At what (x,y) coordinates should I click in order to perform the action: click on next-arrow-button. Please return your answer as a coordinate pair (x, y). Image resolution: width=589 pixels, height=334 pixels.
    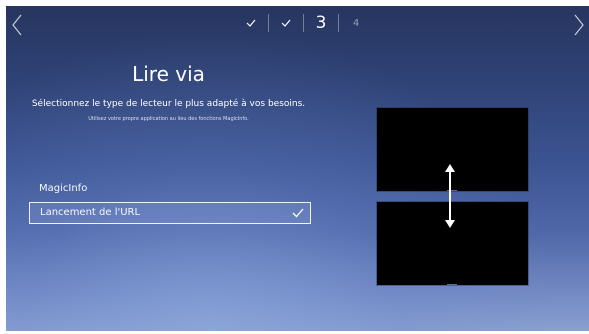
    Looking at the image, I should click on (579, 25).